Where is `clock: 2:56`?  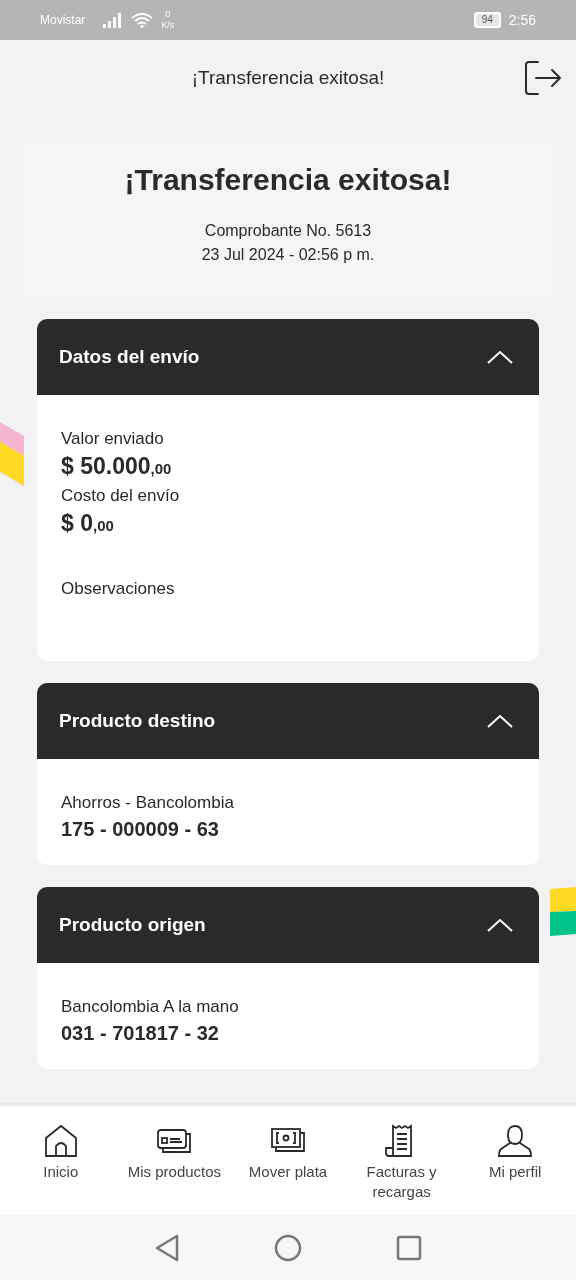
clock: 2:56 is located at coordinates (522, 20).